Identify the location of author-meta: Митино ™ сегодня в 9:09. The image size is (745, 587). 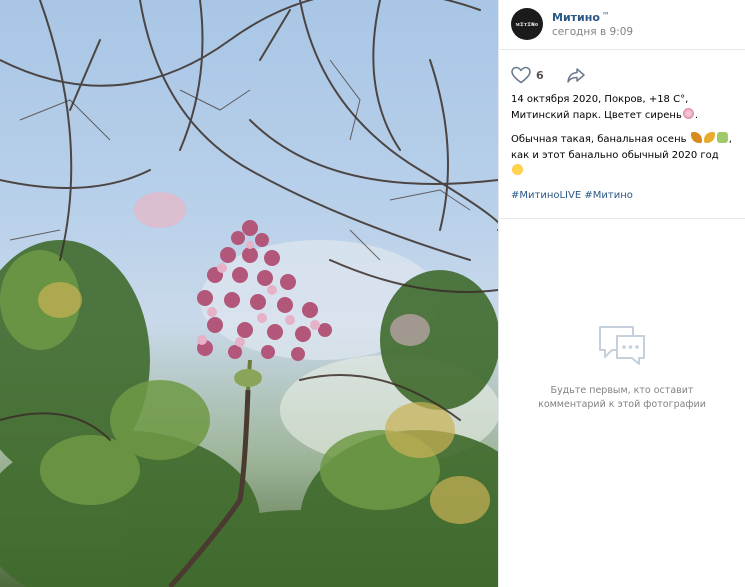
(592, 24).